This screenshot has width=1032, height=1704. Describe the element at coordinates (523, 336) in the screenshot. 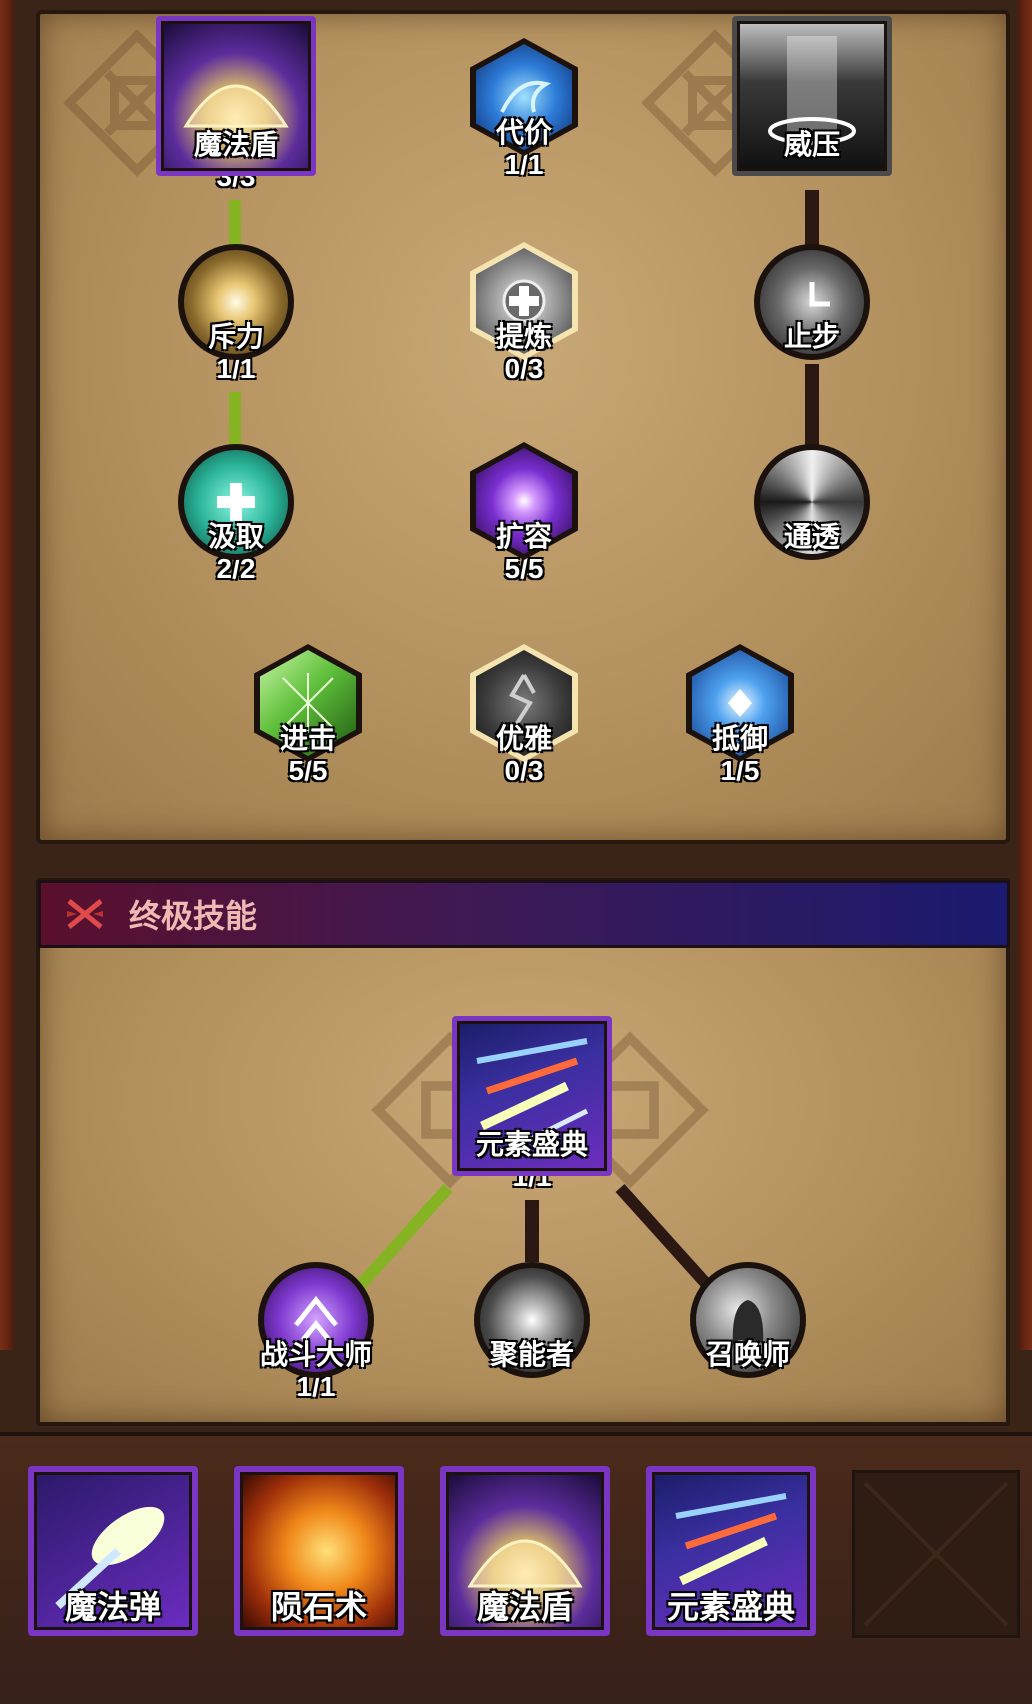

I see `skill-name: 提炼` at that location.